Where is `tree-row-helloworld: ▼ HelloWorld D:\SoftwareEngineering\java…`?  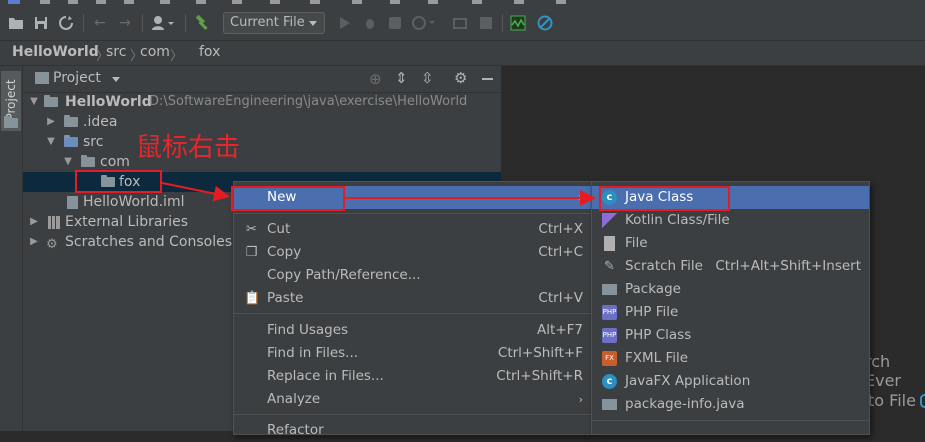 tree-row-helloworld: ▼ HelloWorld D:\SoftwareEngineering\java… is located at coordinates (262, 102).